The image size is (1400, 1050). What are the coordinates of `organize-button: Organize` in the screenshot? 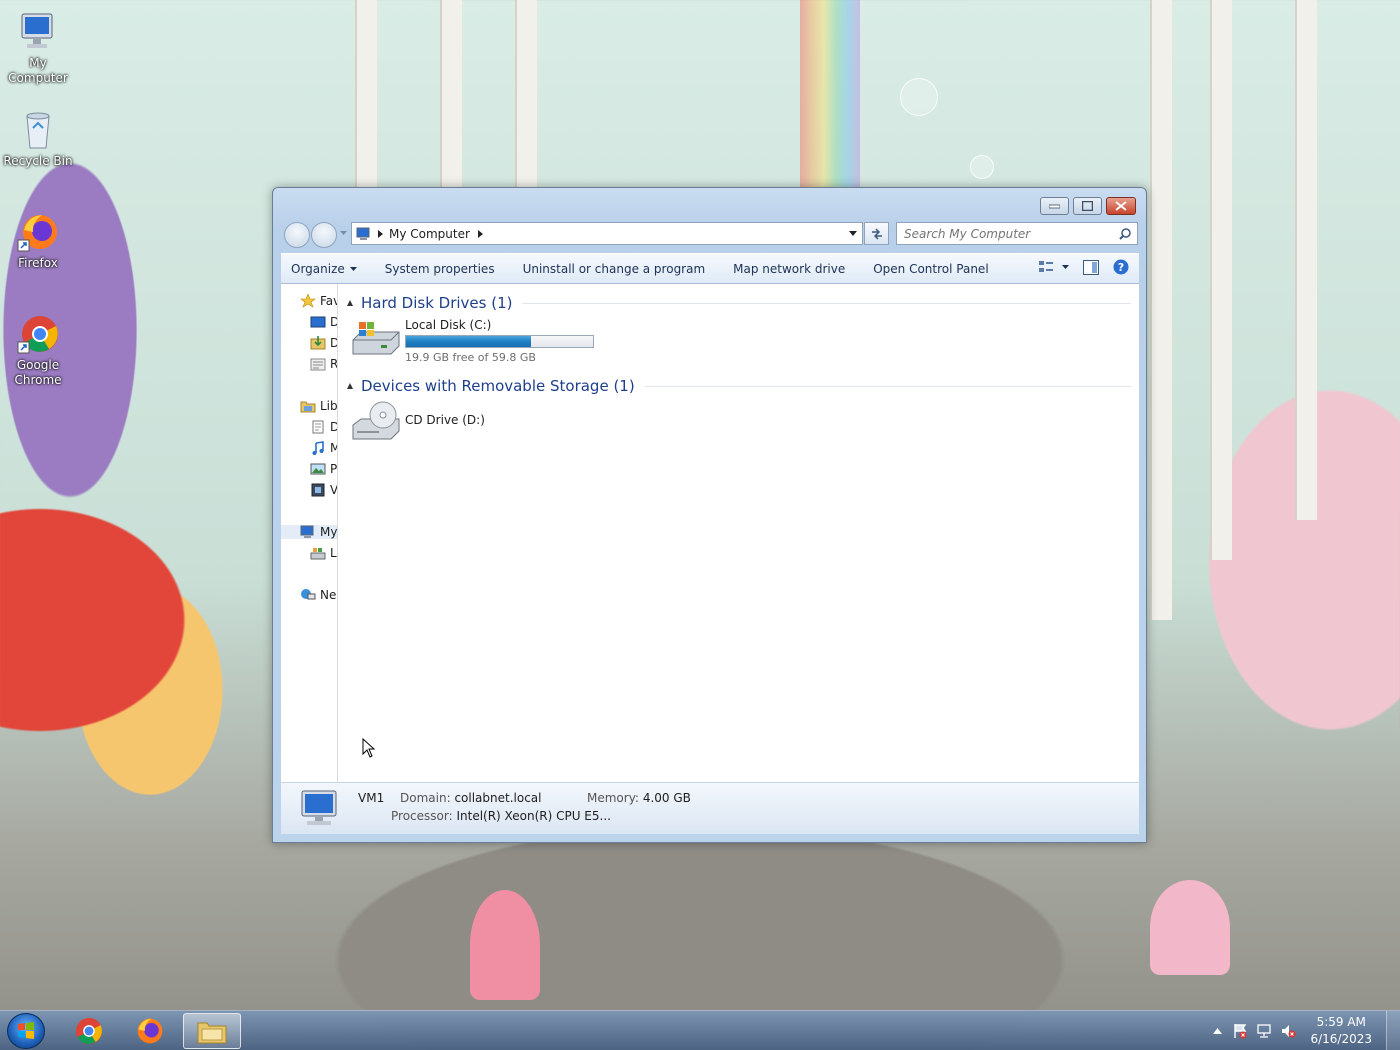 It's located at (326, 269).